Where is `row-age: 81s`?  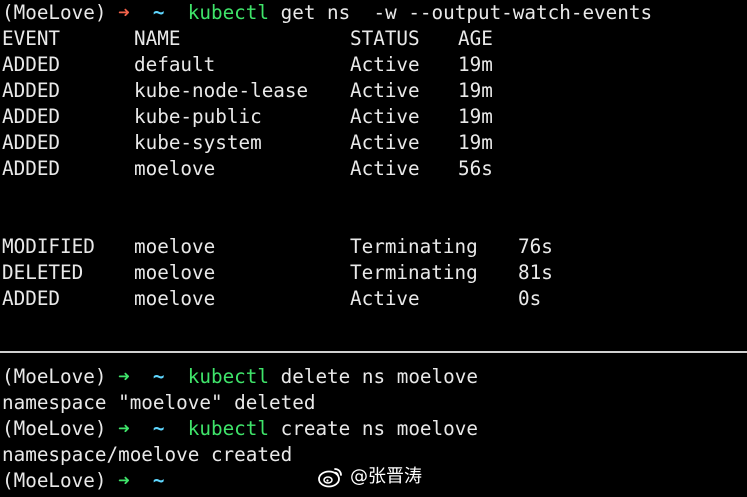 row-age: 81s is located at coordinates (535, 272).